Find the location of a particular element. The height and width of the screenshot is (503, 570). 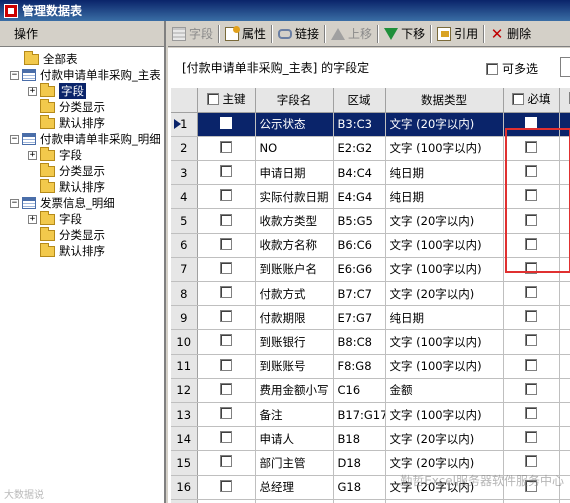

table-row: 7 到账账户名 E6:G6 文字 (100字以内) is located at coordinates (370, 270).